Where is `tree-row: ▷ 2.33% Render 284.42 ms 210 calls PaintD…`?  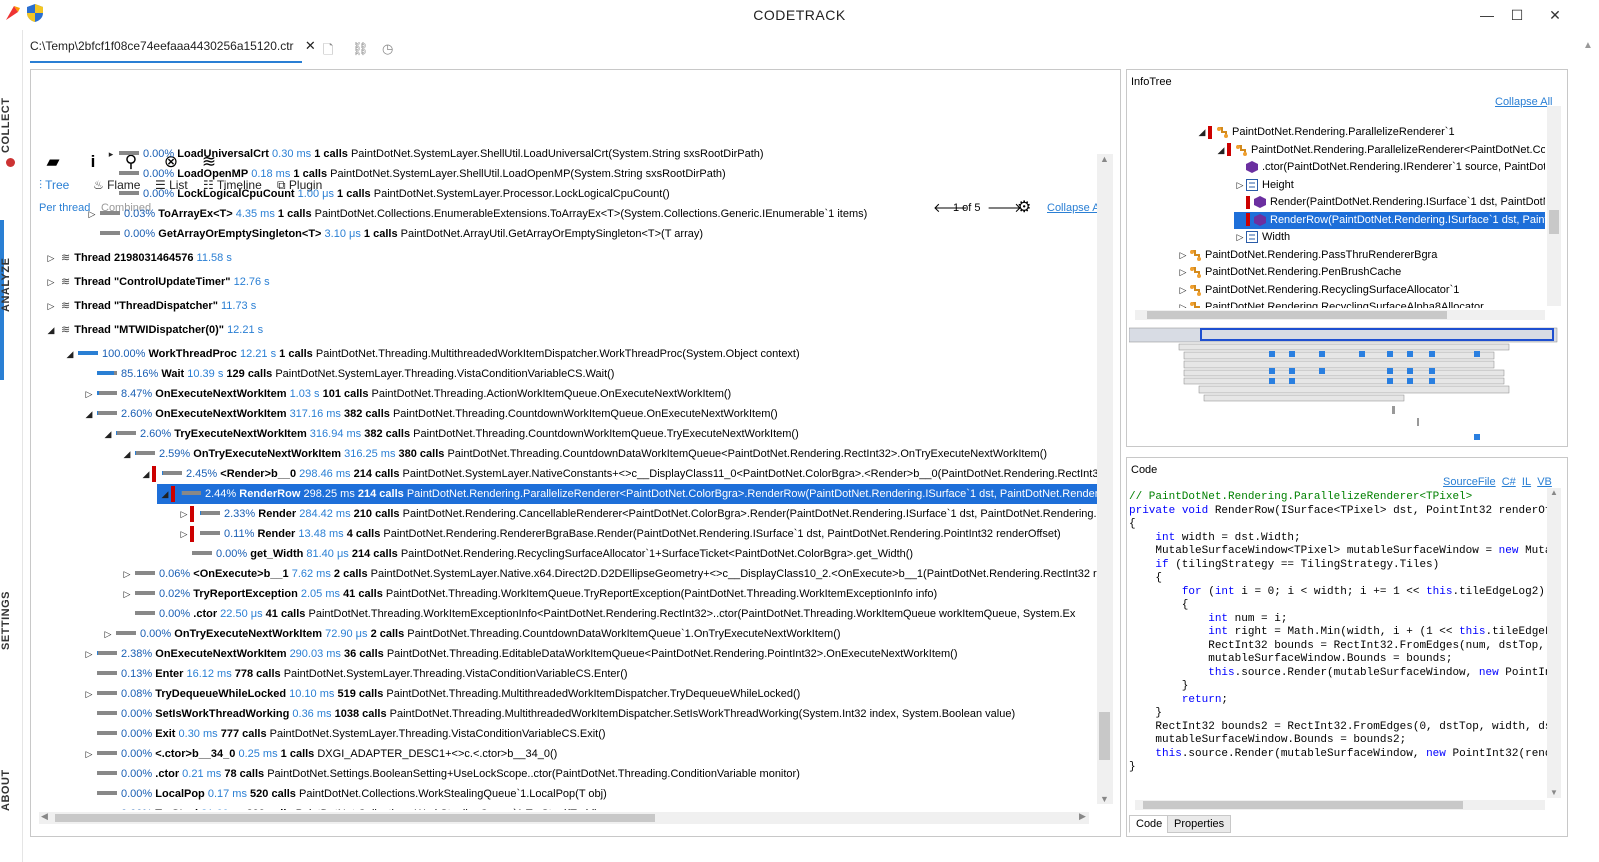 tree-row: ▷ 2.33% Render 284.42 ms 210 calls PaintD… is located at coordinates (637, 514).